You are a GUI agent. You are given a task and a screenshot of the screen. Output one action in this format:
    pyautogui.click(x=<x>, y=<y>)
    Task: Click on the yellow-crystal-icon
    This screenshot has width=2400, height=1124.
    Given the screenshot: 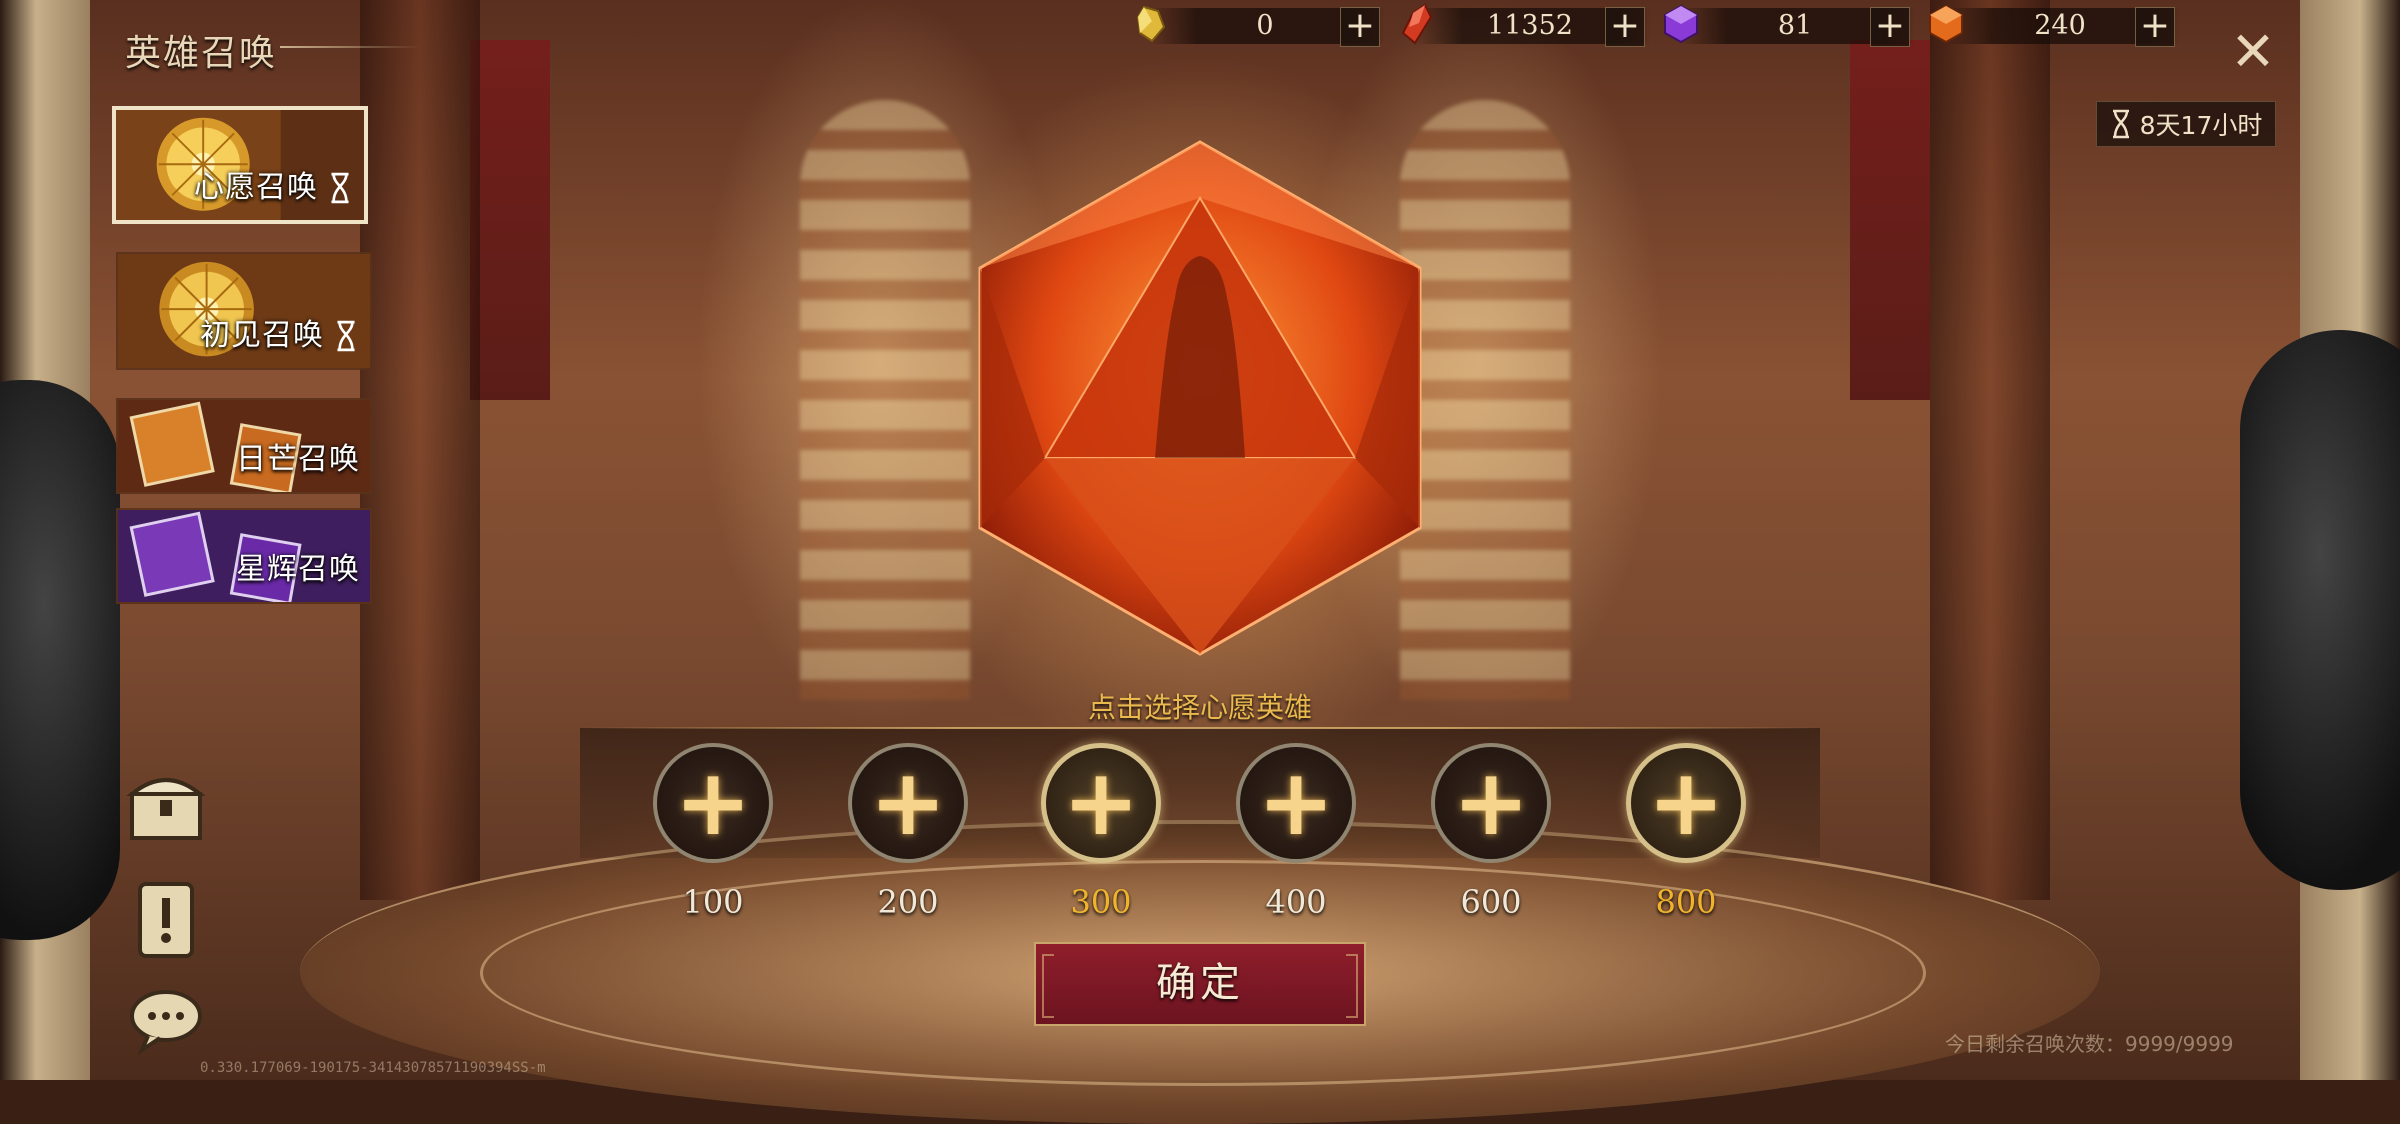 What is the action you would take?
    pyautogui.click(x=1151, y=24)
    